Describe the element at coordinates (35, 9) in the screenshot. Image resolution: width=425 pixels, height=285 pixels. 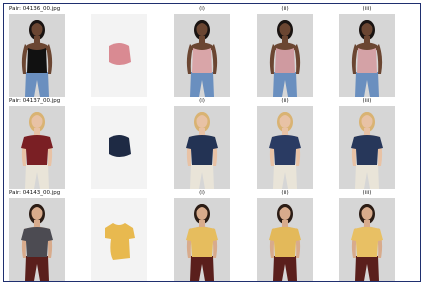
I see `pair-label: Pair: 04136_00.jpg` at that location.